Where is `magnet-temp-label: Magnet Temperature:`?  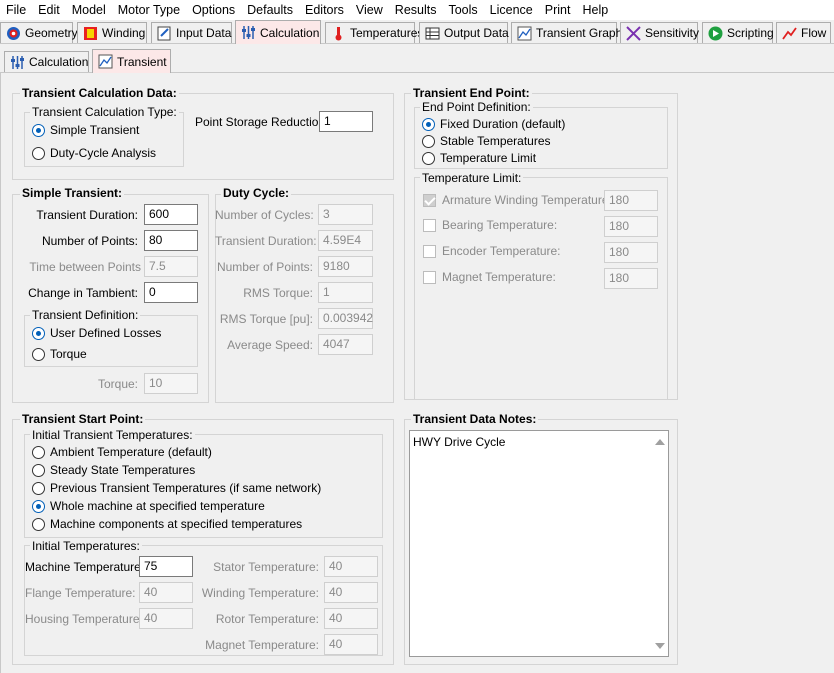 magnet-temp-label: Magnet Temperature: is located at coordinates (262, 645).